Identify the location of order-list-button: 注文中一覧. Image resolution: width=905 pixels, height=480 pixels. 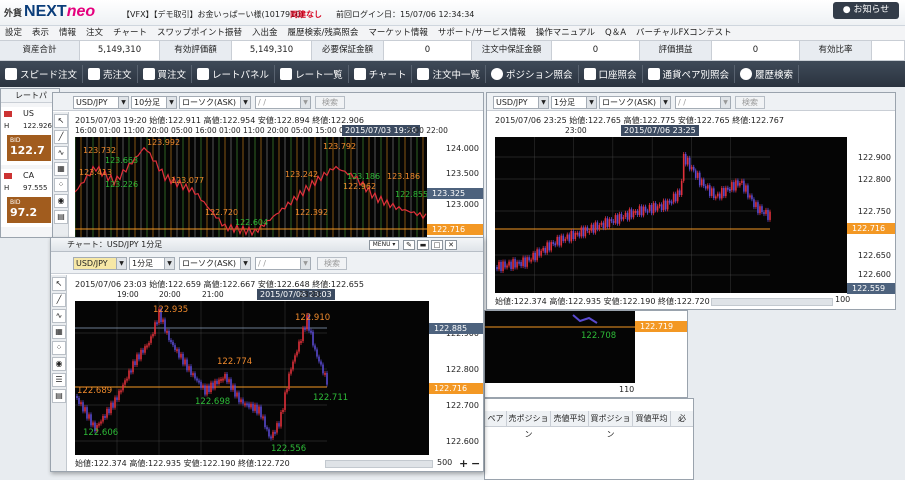
(449, 74).